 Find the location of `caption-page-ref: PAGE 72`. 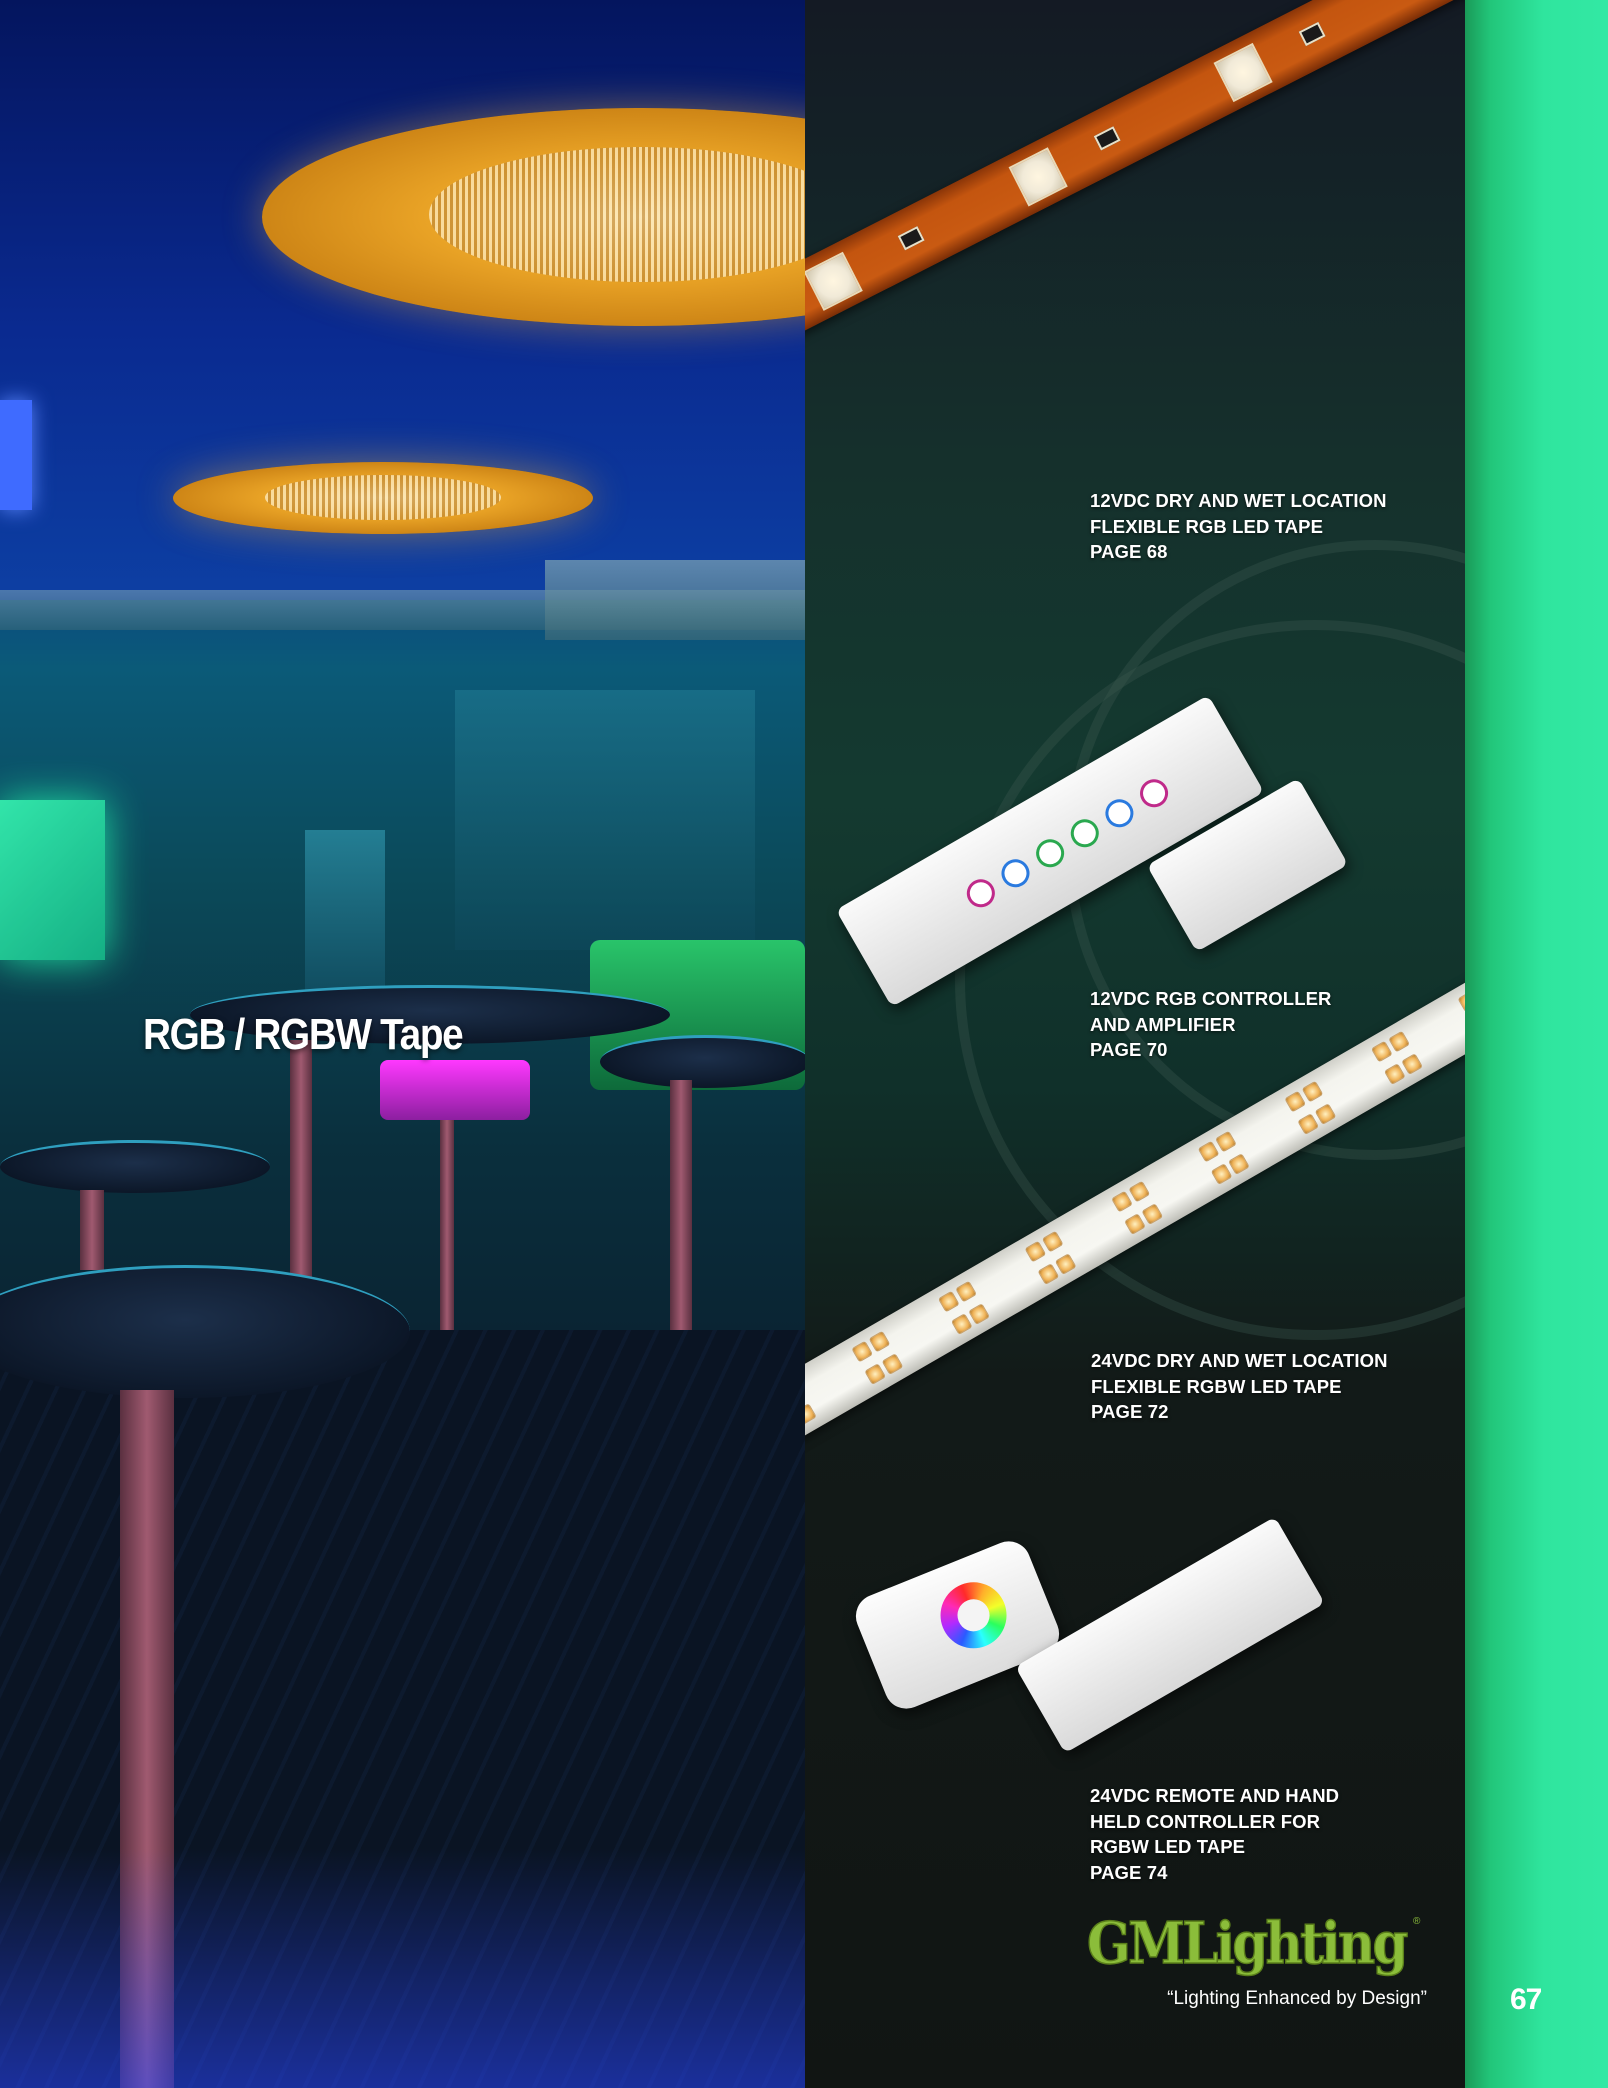

caption-page-ref: PAGE 72 is located at coordinates (1130, 1411).